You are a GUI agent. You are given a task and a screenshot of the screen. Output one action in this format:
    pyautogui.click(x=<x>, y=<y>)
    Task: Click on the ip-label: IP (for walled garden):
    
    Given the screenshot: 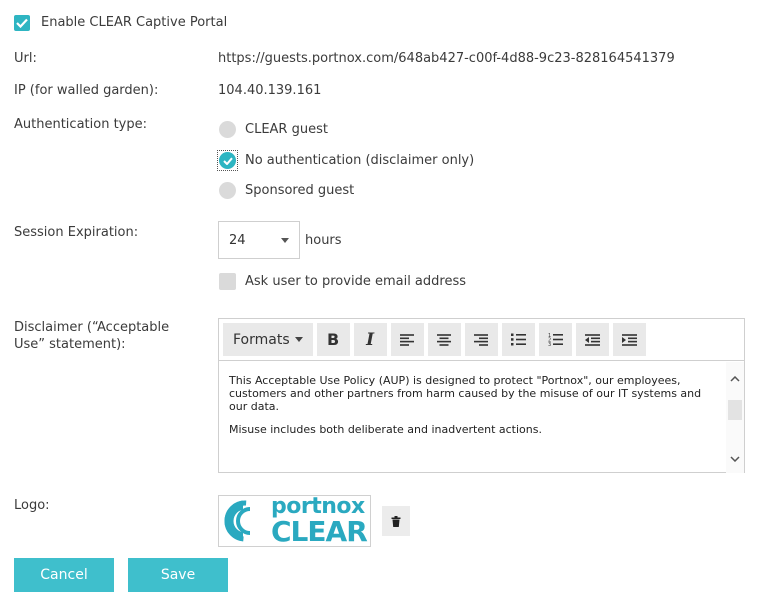 What is the action you would take?
    pyautogui.click(x=86, y=90)
    